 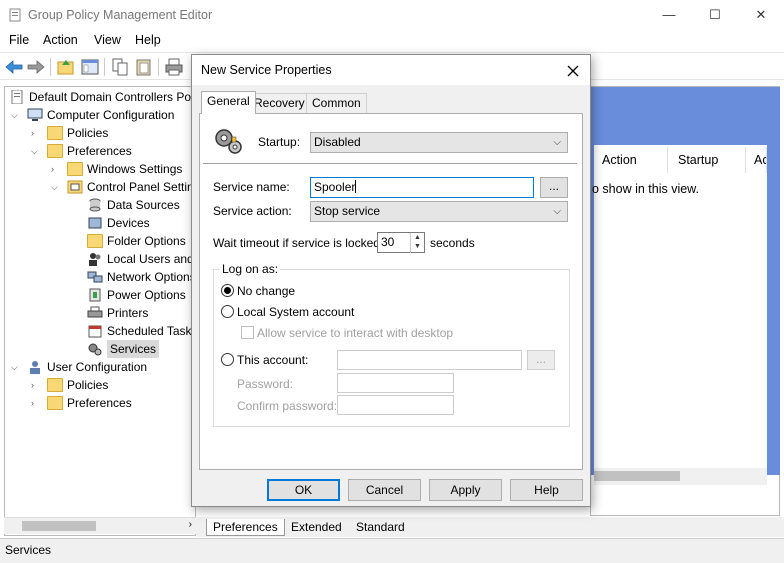 I want to click on tree-label: Local Users and Groups, so click(x=151, y=259).